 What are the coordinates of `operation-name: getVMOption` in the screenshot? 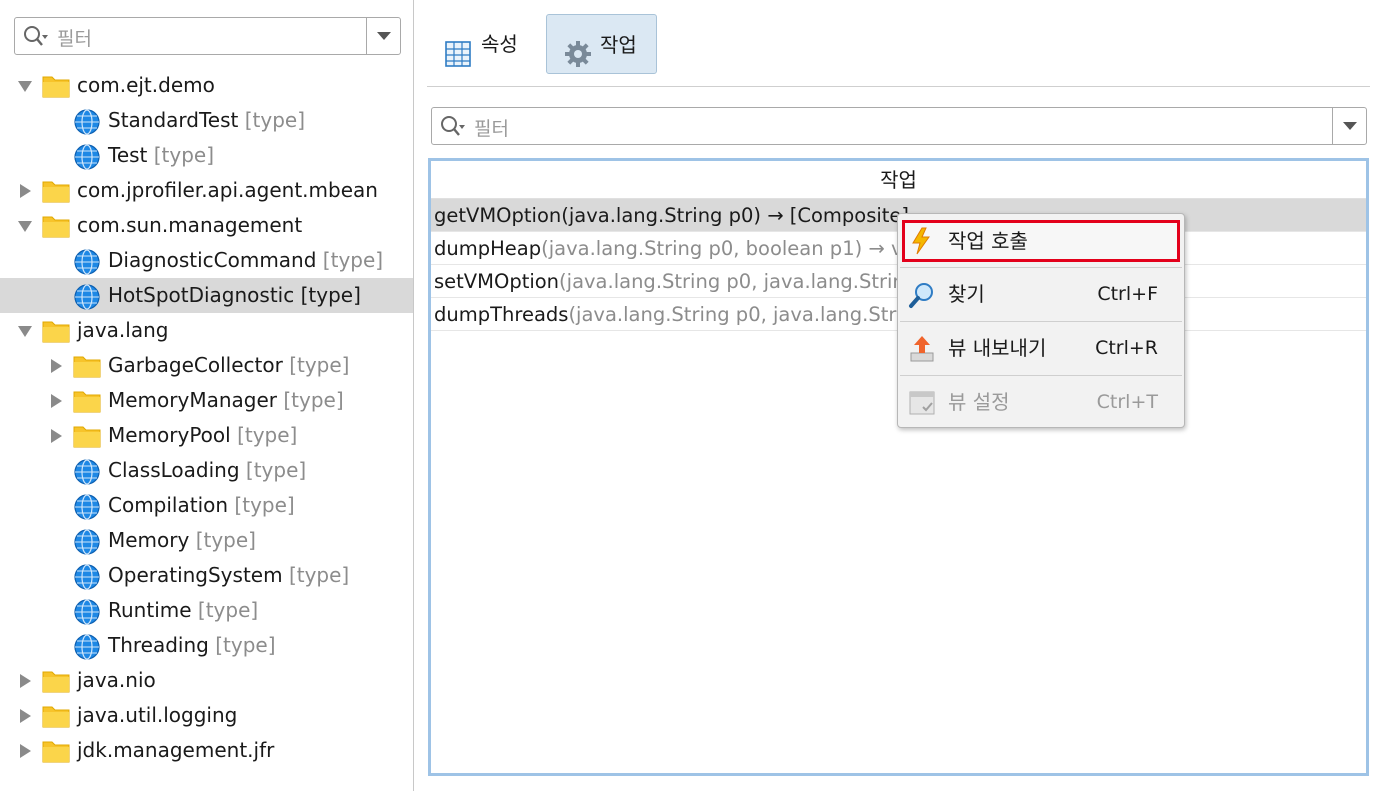 It's located at (498, 215).